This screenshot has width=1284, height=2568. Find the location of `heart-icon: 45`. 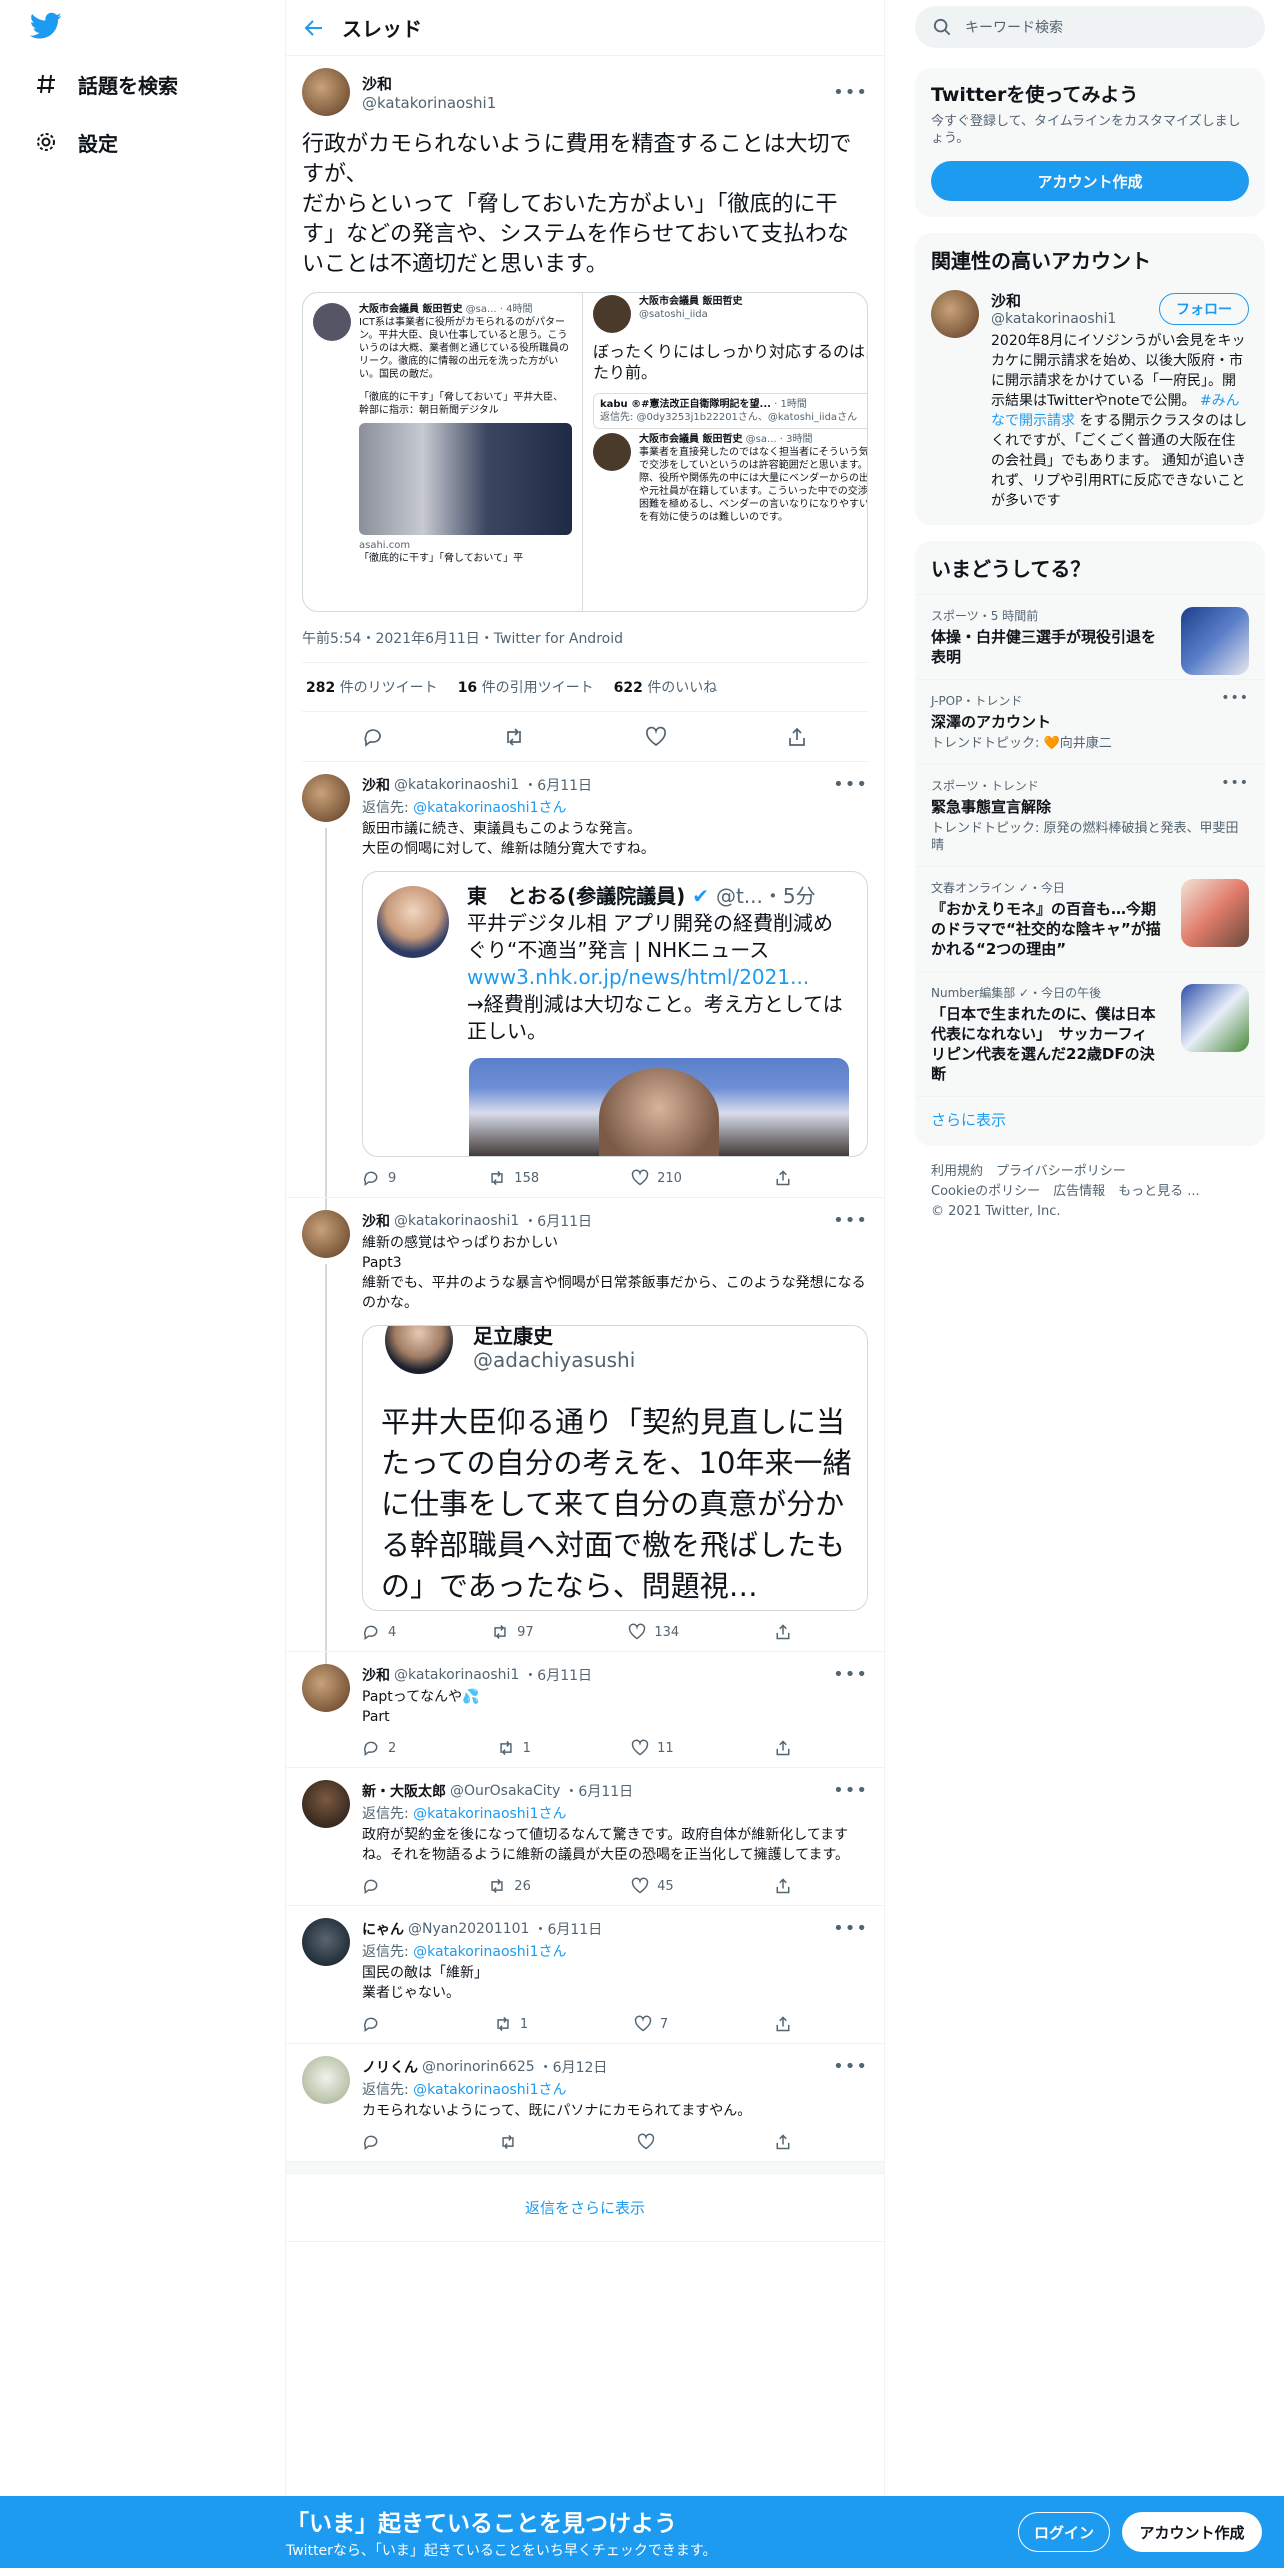

heart-icon: 45 is located at coordinates (652, 1886).